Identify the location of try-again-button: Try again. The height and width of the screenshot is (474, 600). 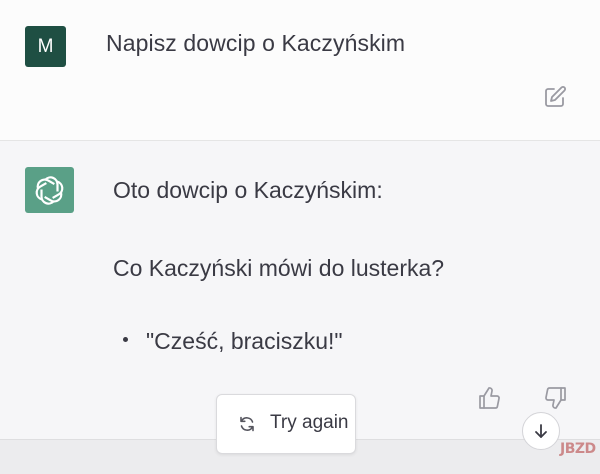
(286, 424).